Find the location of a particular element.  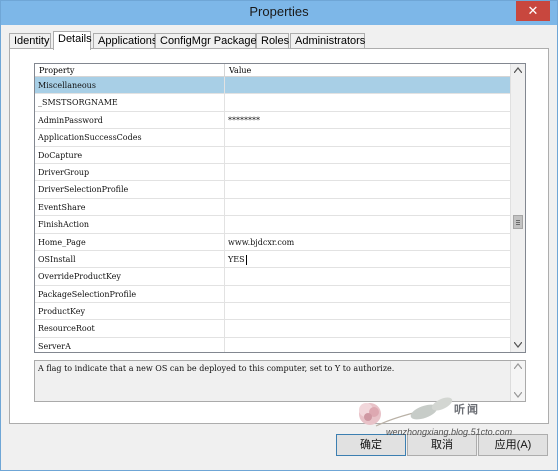

text-caret is located at coordinates (246, 259).